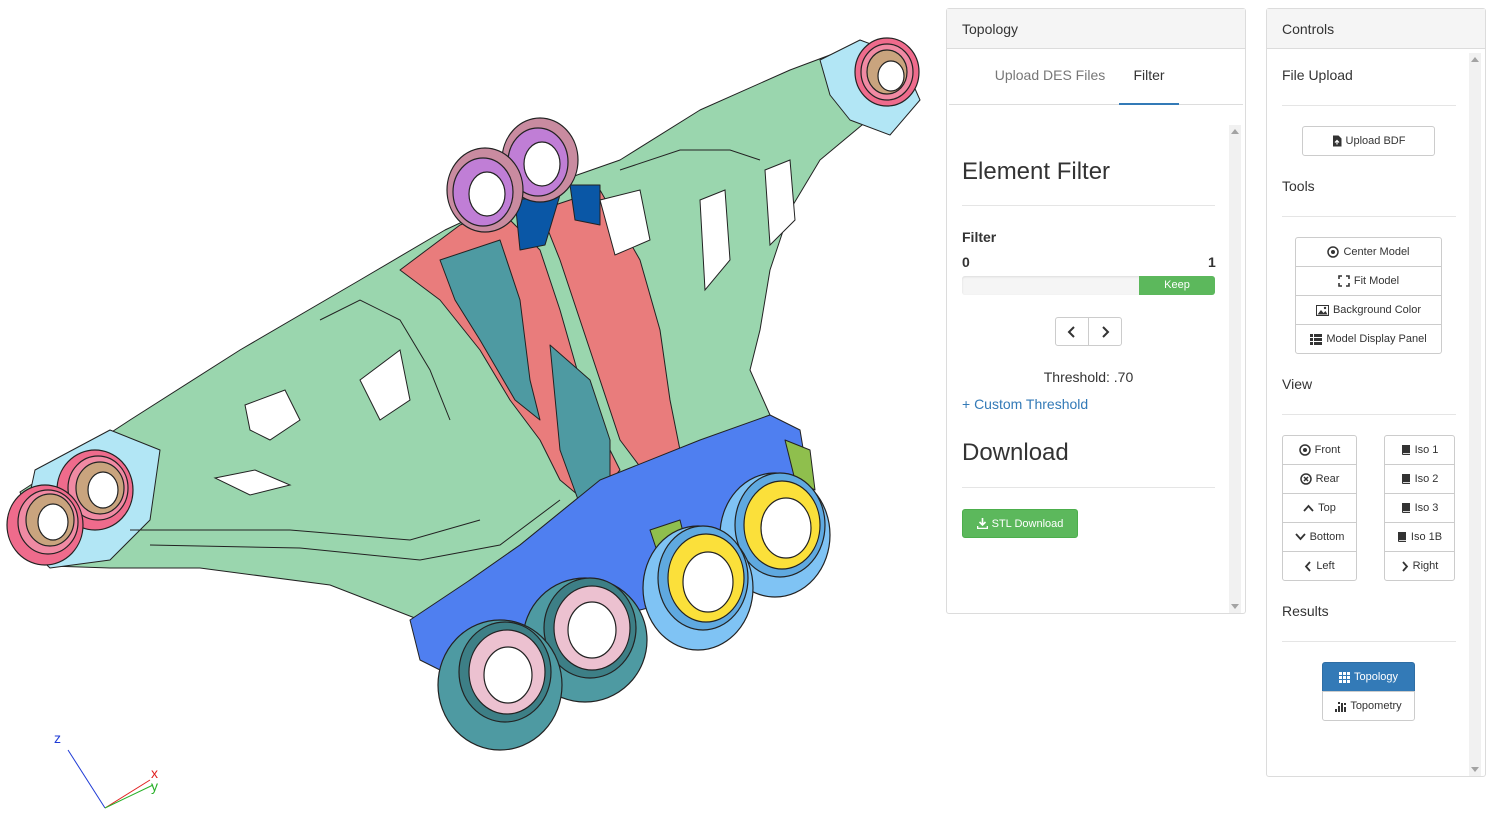  I want to click on controls-scrollbar, so click(1475, 414).